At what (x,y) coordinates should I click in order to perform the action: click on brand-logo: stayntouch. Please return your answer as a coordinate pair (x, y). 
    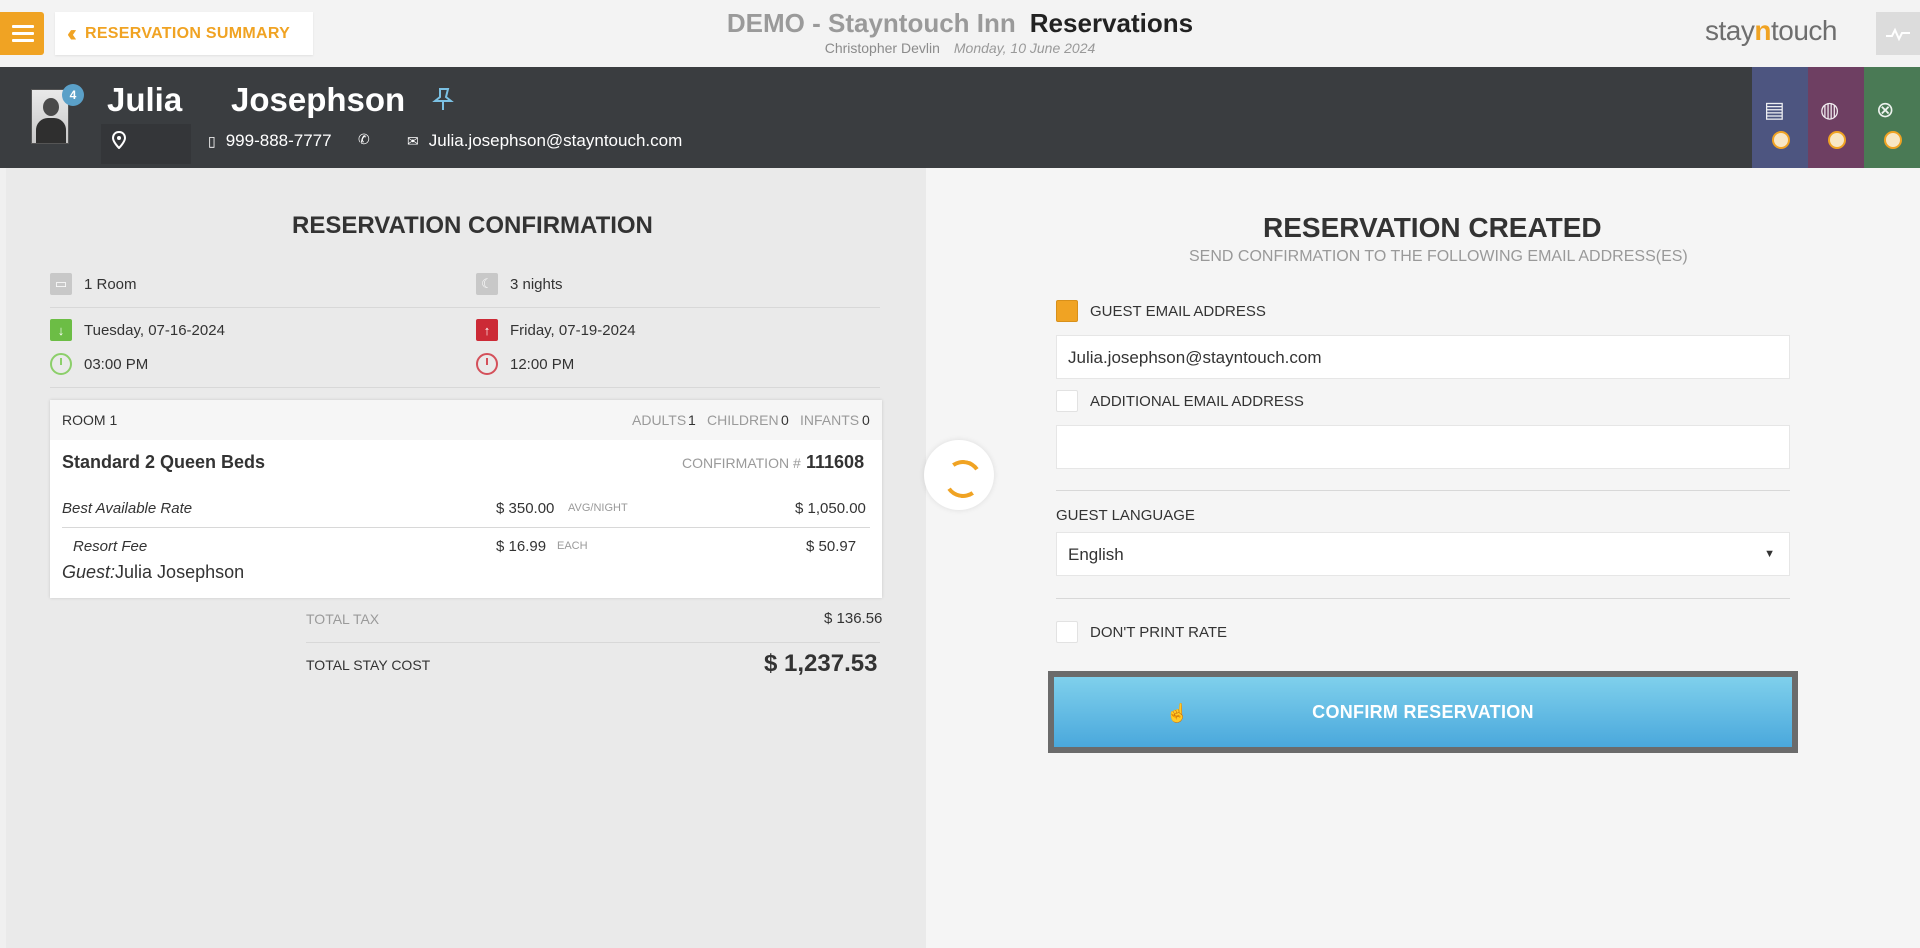
    Looking at the image, I should click on (1771, 31).